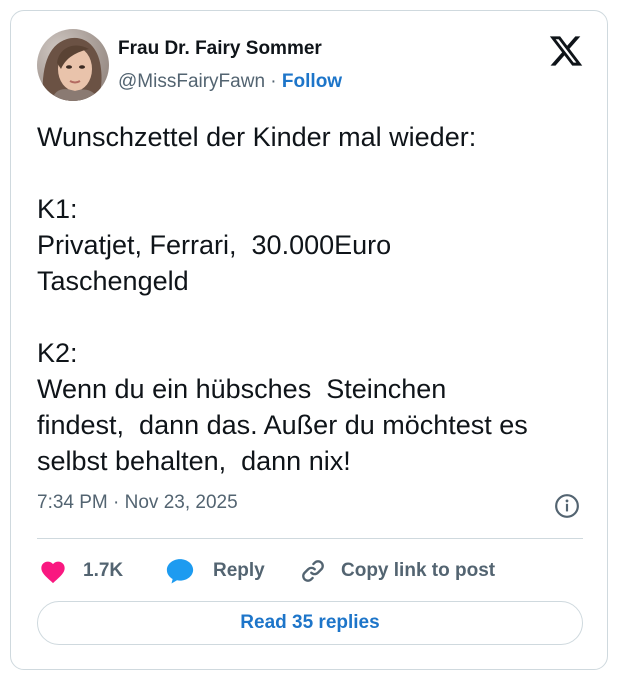  What do you see at coordinates (566, 51) in the screenshot?
I see `x-logo-icon` at bounding box center [566, 51].